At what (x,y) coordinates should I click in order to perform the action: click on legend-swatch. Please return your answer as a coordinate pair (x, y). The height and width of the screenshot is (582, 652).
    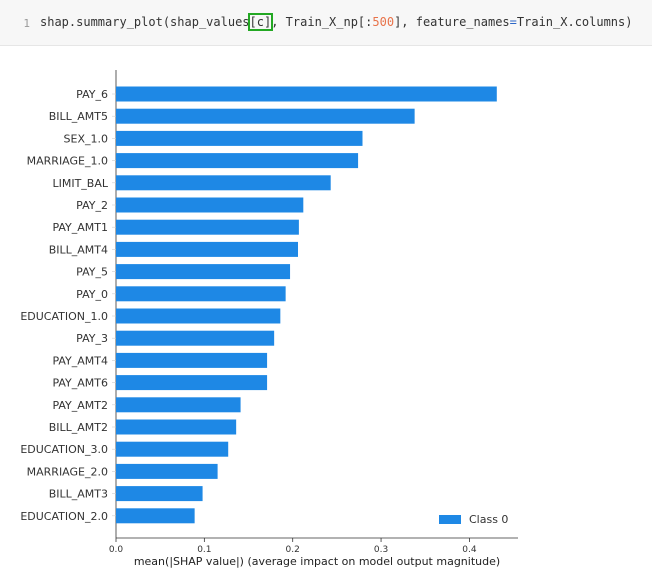
    Looking at the image, I should click on (450, 519).